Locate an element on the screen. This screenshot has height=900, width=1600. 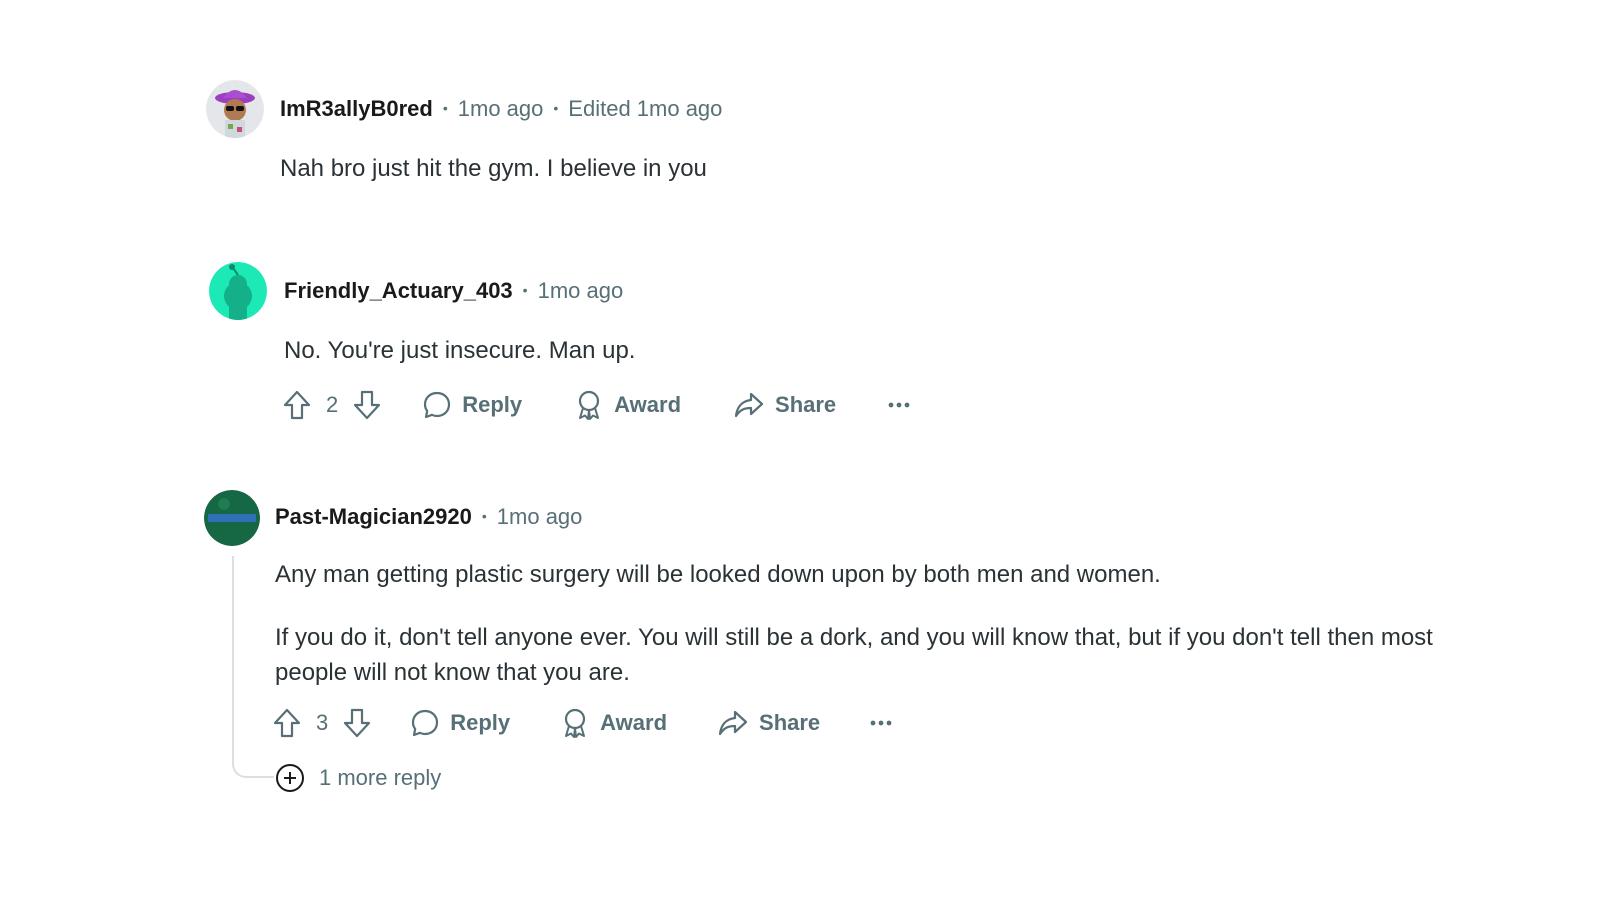
more-replies-button: 1 more reply is located at coordinates (358, 778).